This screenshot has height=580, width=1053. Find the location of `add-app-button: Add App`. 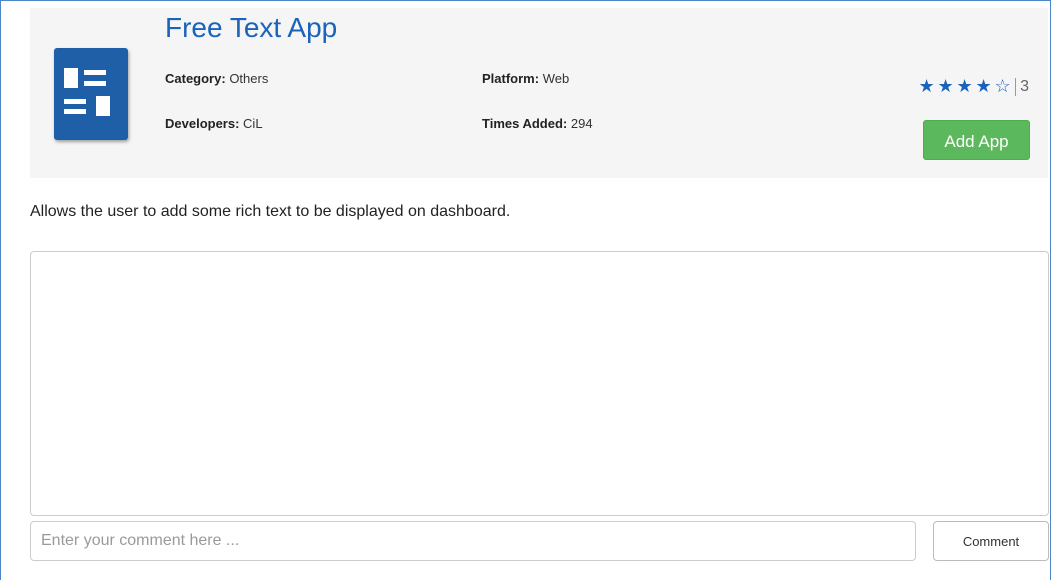

add-app-button: Add App is located at coordinates (976, 140).